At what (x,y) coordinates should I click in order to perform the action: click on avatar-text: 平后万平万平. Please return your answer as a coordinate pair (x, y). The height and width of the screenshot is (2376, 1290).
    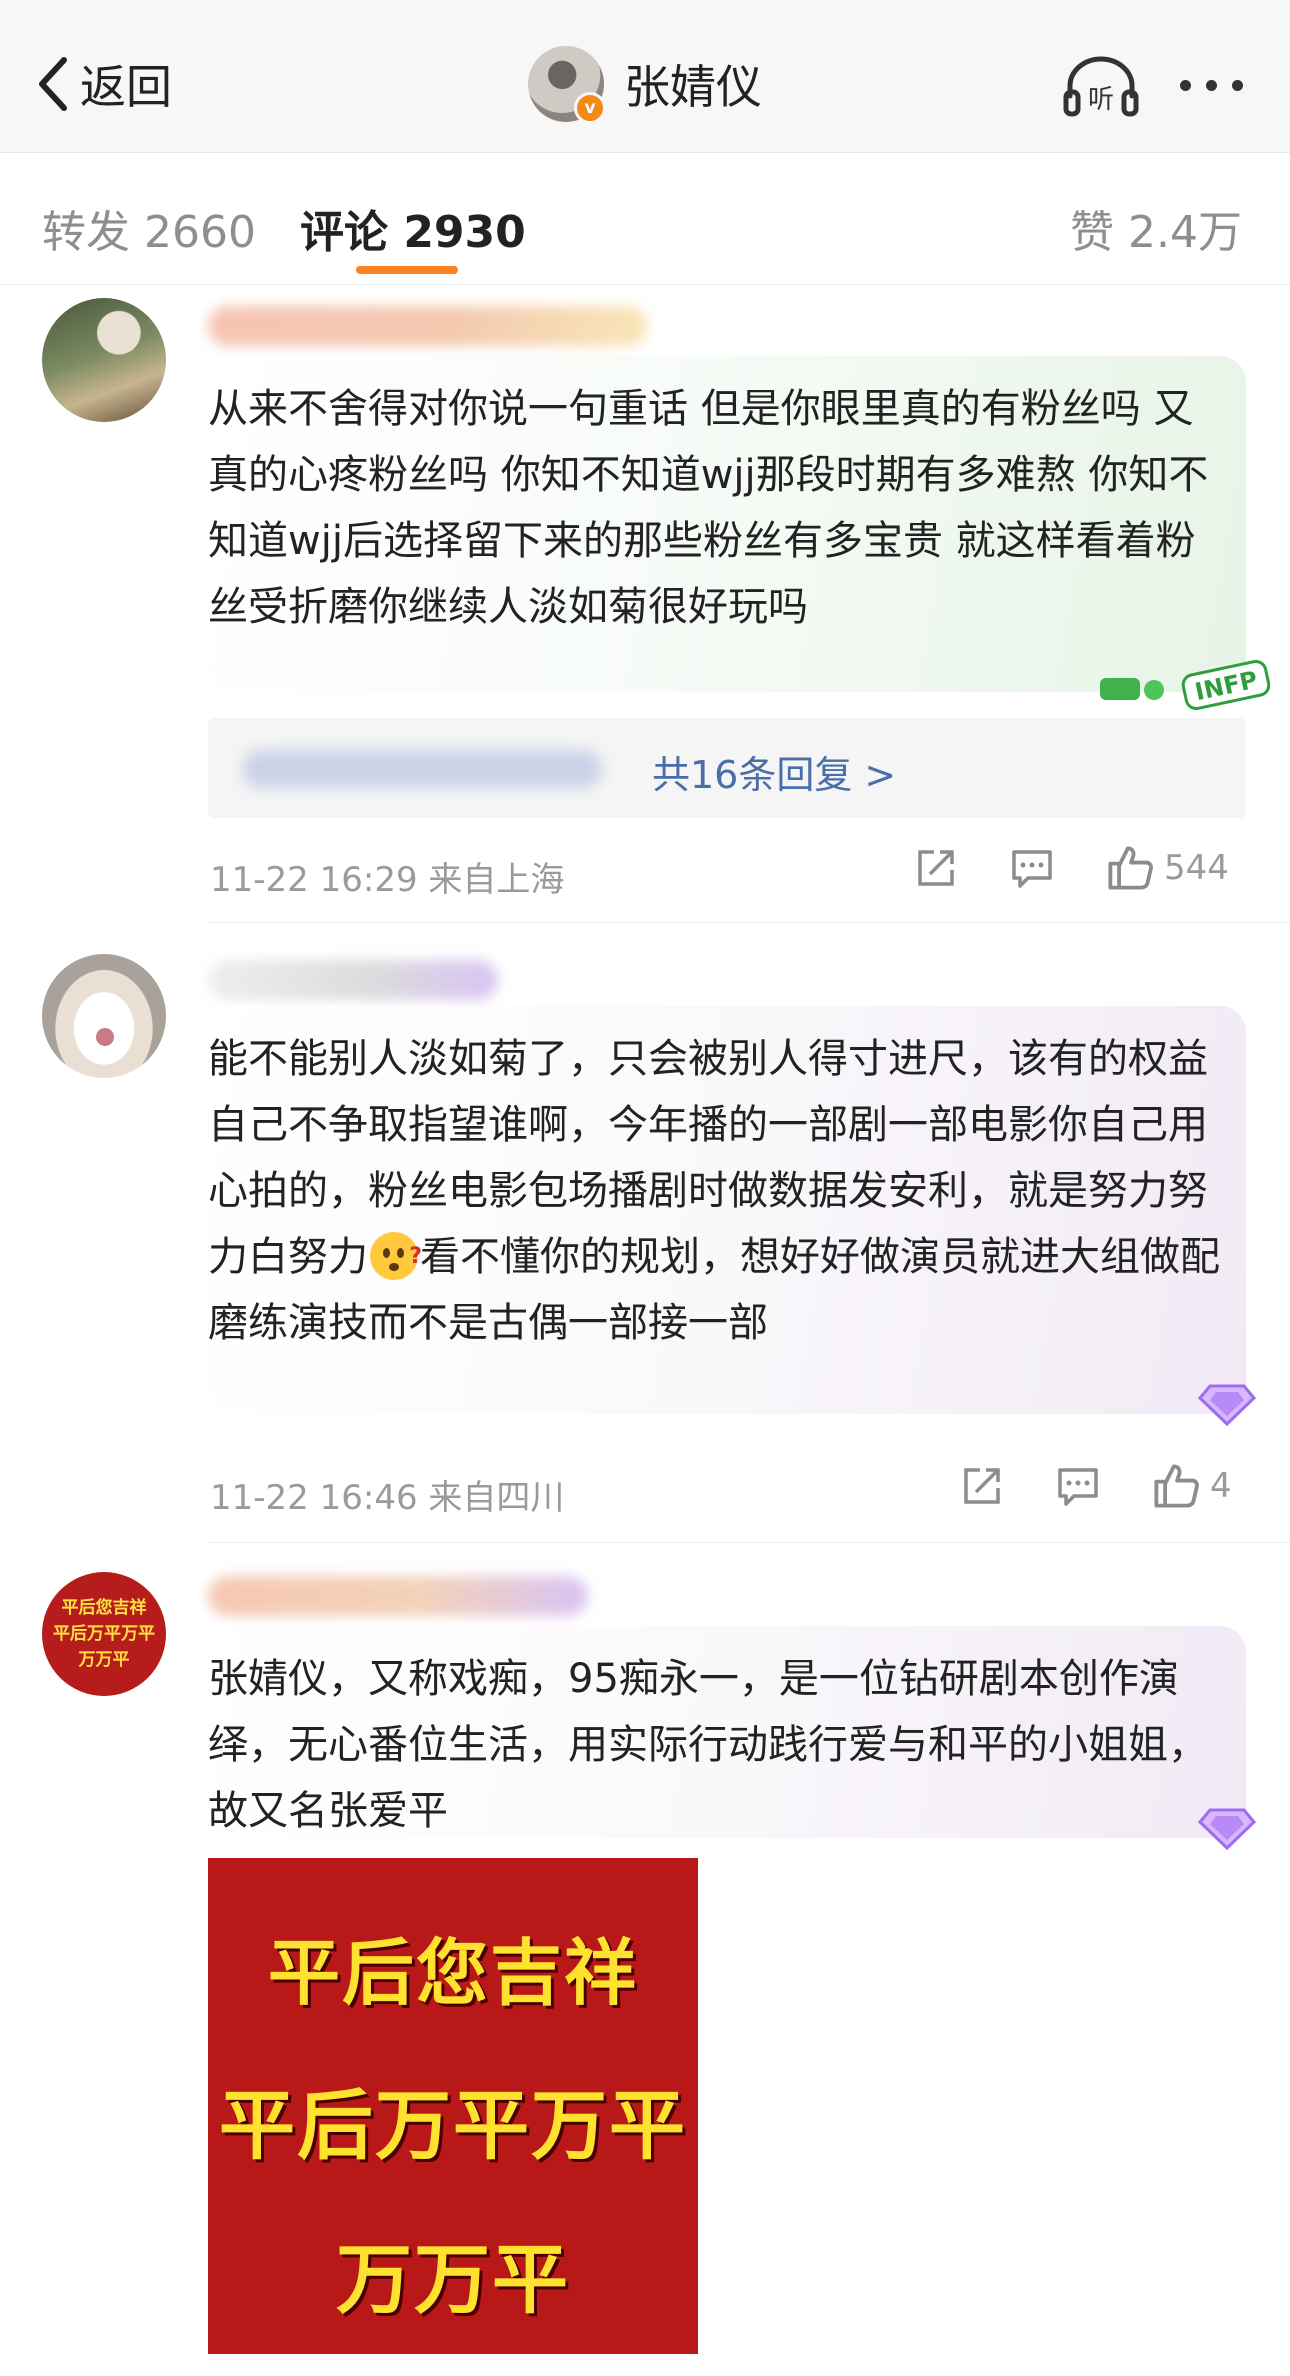
    Looking at the image, I should click on (104, 1634).